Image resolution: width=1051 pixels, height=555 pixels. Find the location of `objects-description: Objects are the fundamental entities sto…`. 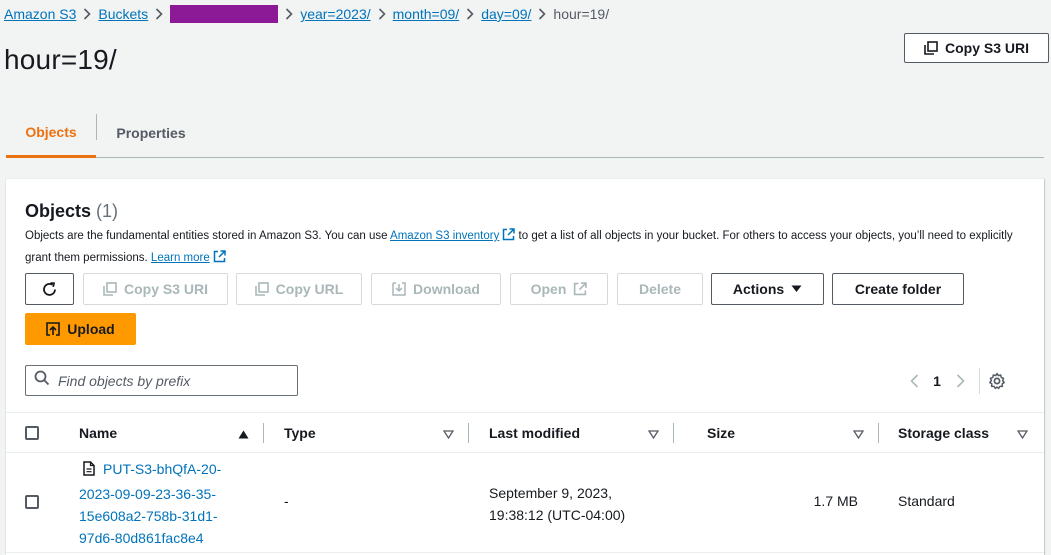

objects-description: Objects are the fundamental entities sto… is located at coordinates (525, 248).